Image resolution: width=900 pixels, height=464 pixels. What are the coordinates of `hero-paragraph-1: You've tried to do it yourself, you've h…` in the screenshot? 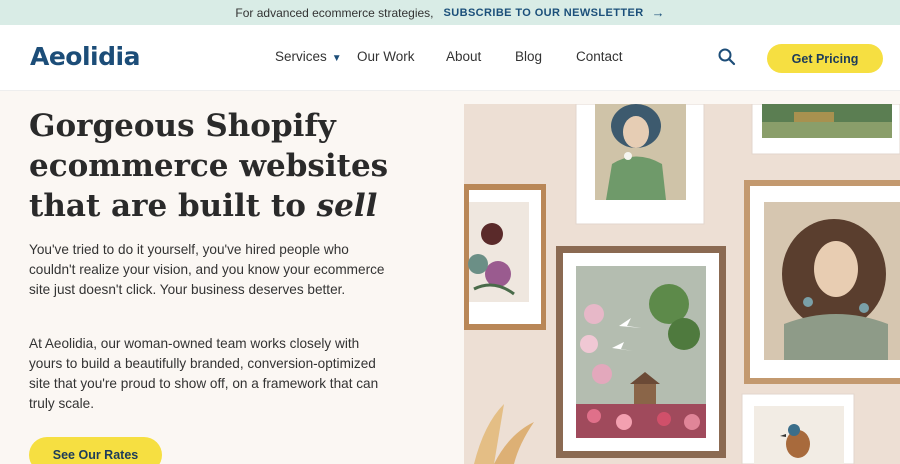 It's located at (207, 269).